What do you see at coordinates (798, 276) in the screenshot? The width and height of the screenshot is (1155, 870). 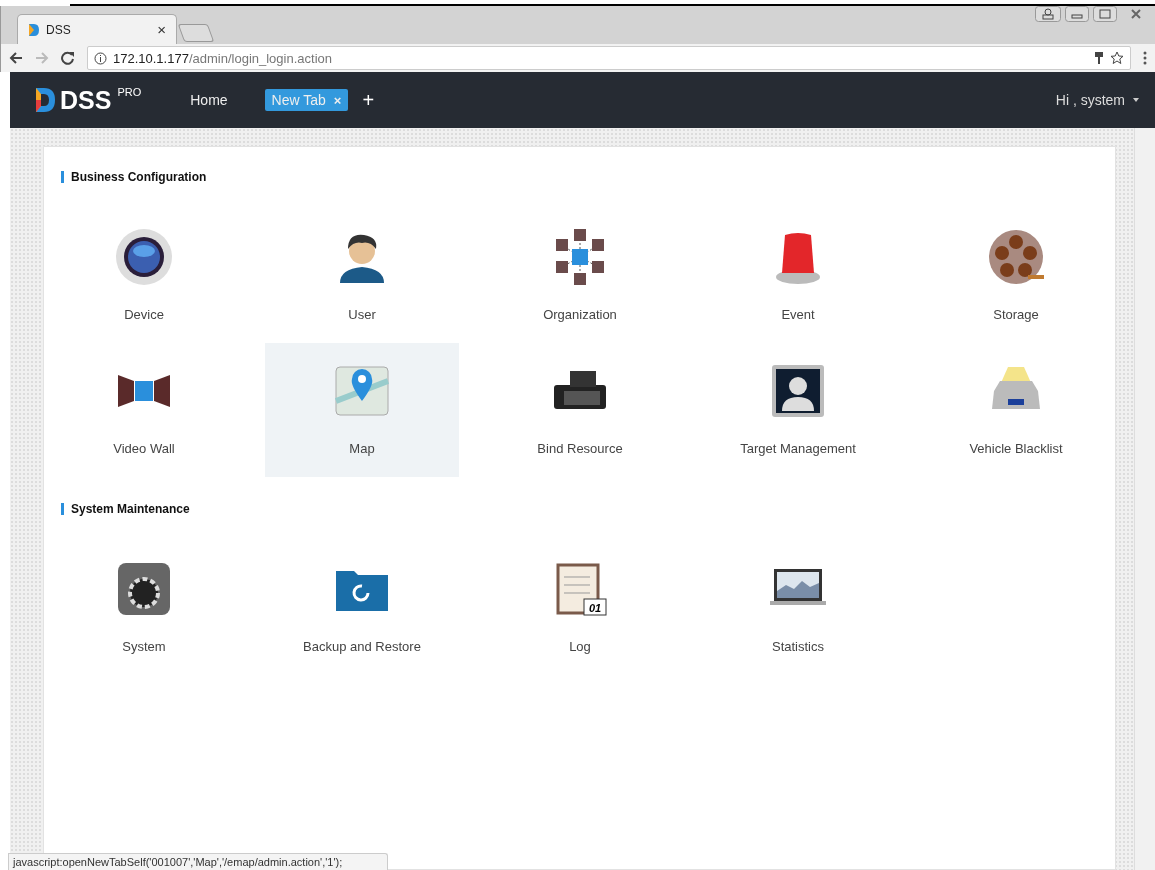 I see `module-tile: Event` at bounding box center [798, 276].